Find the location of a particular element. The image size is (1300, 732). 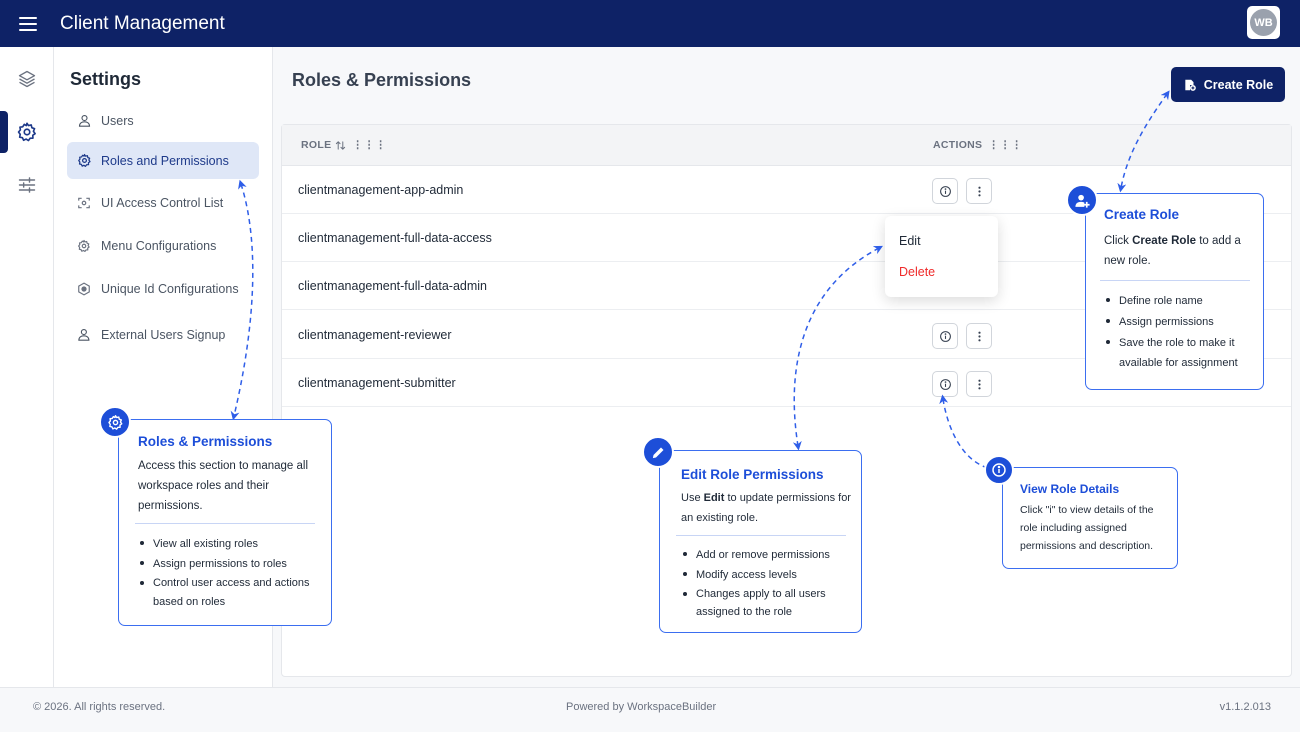

callout-title: View Role Details is located at coordinates (1070, 489).